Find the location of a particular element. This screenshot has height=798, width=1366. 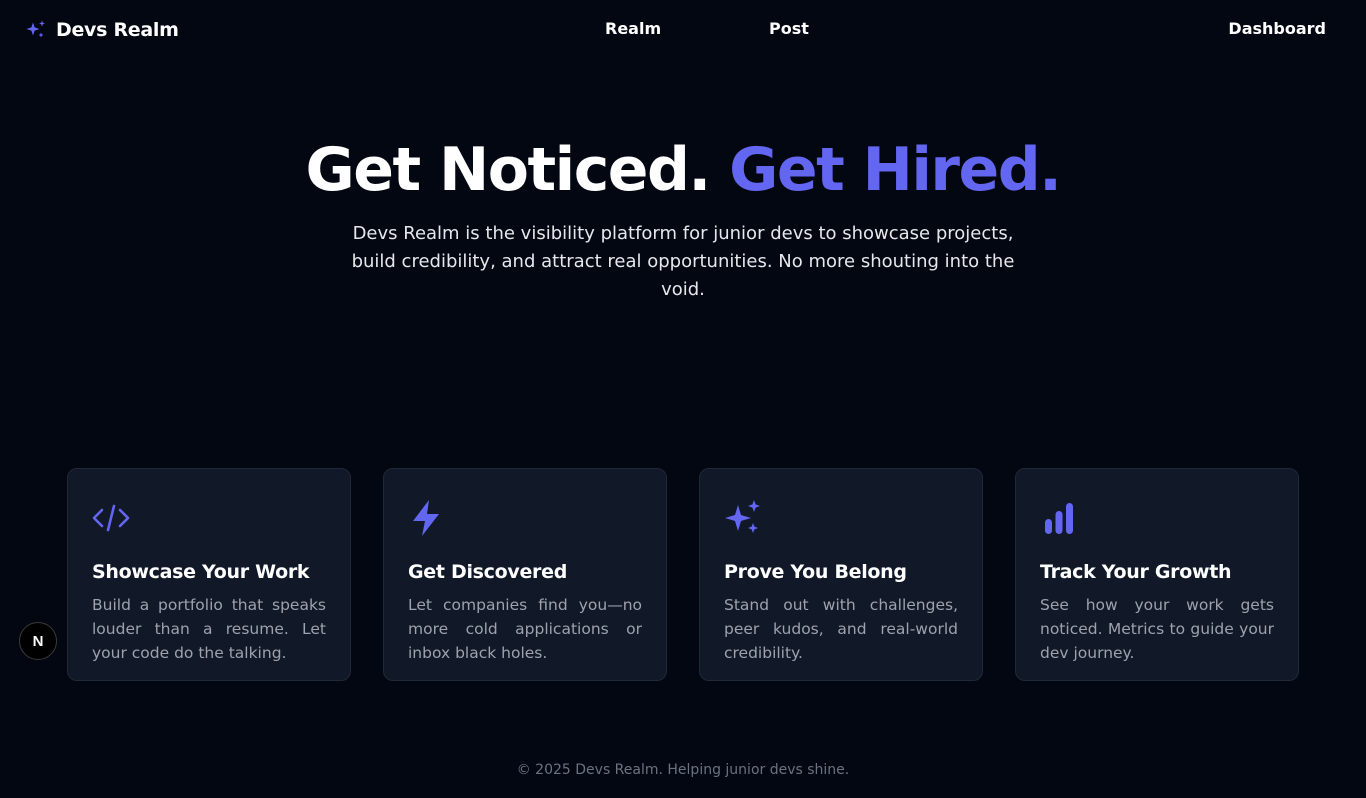

hero-title: Get Noticed. Get Hired. is located at coordinates (683, 170).